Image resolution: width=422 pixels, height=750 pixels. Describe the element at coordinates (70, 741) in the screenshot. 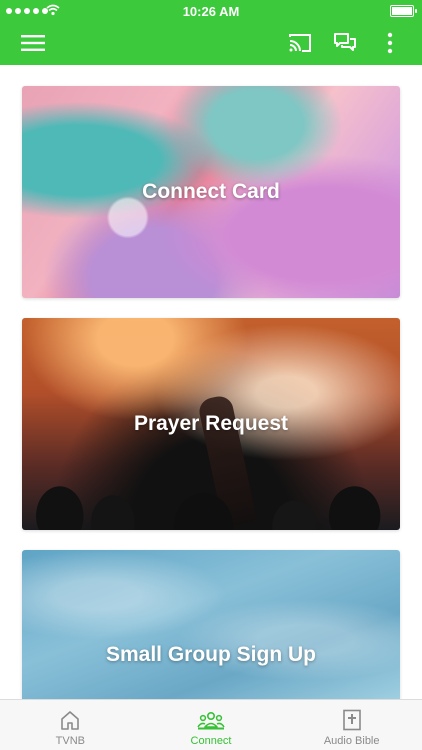

I see `tab-label: TVNB` at that location.